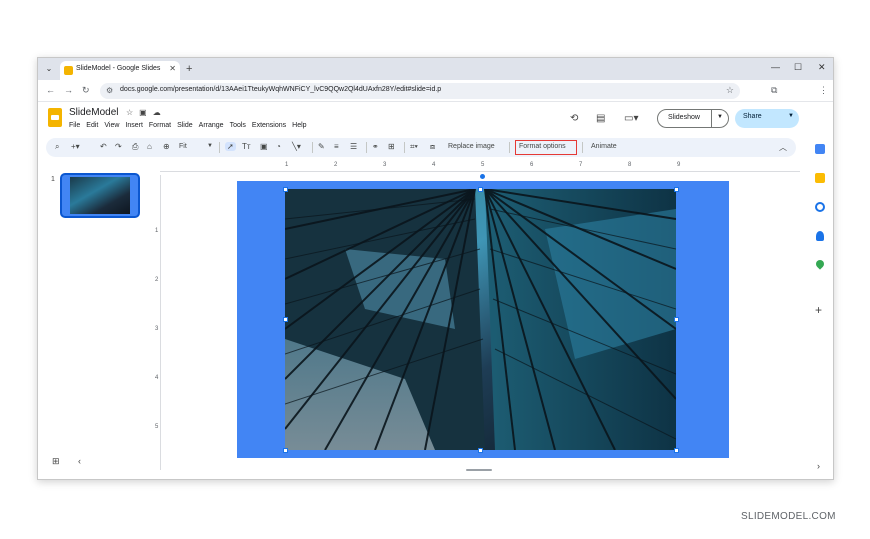  Describe the element at coordinates (166, 146) in the screenshot. I see `zoom-icon: ⊕` at that location.